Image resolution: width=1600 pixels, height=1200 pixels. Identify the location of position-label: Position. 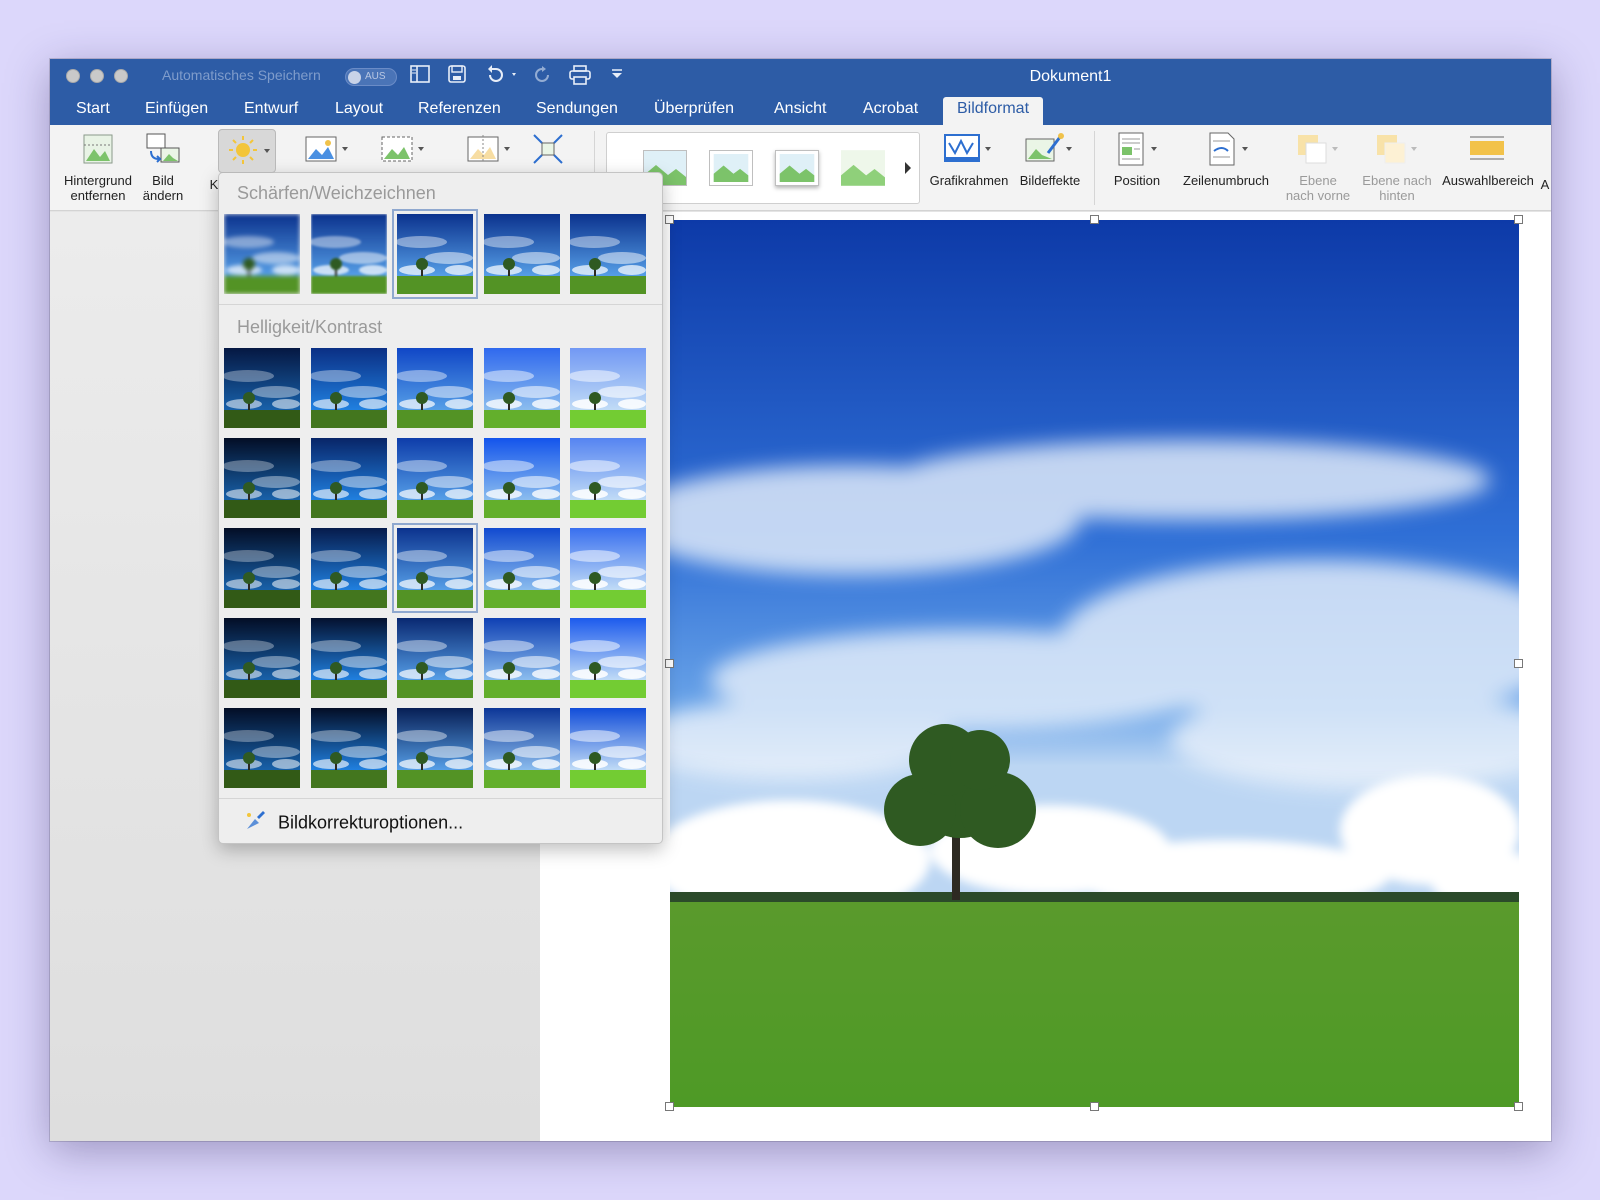
(1137, 180).